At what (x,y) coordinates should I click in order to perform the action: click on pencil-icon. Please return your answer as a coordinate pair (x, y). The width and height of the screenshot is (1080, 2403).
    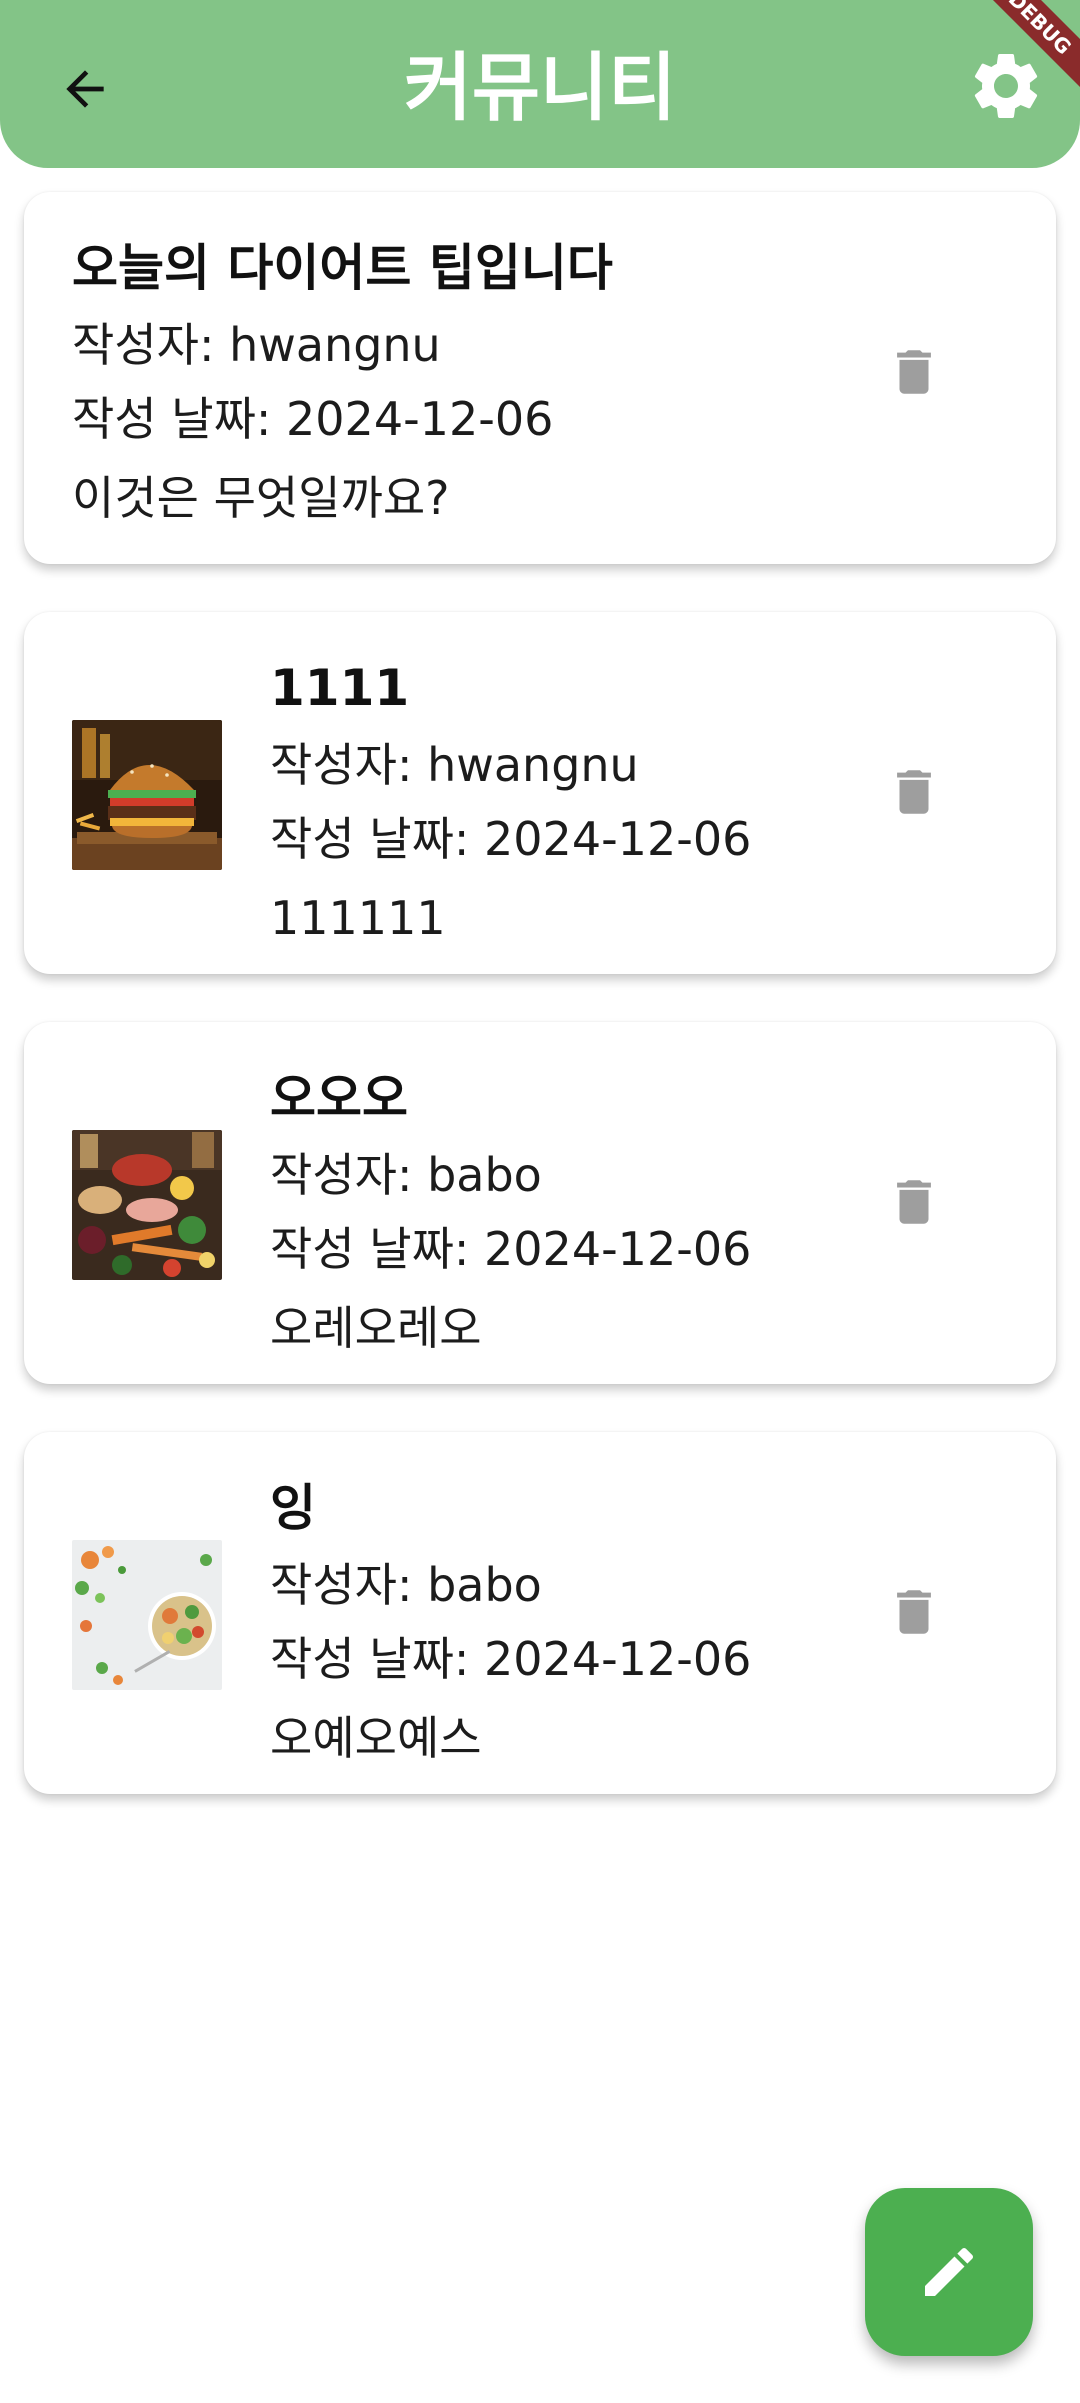
    Looking at the image, I should click on (949, 2271).